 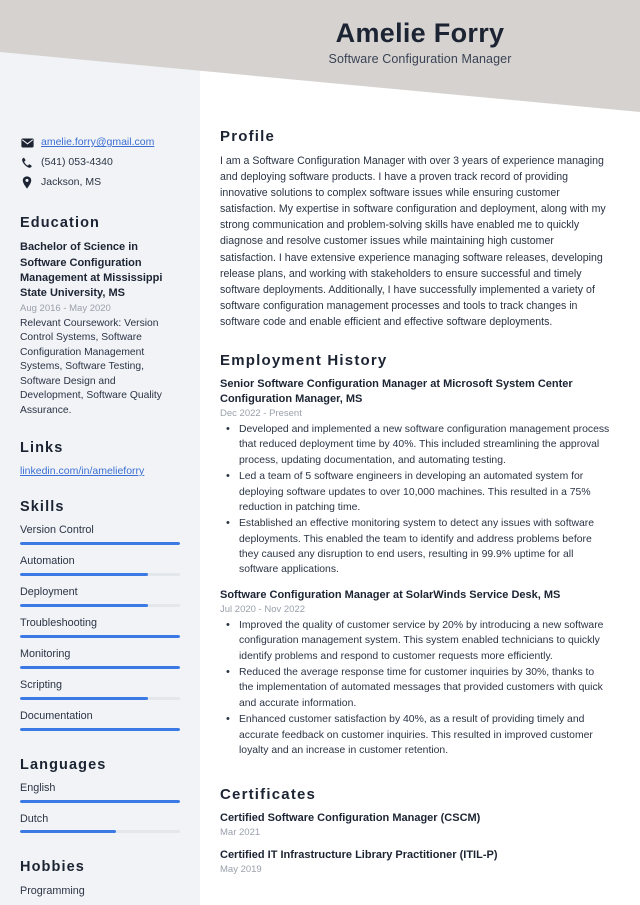 I want to click on candidate-name: Amelie Forry, so click(x=420, y=33).